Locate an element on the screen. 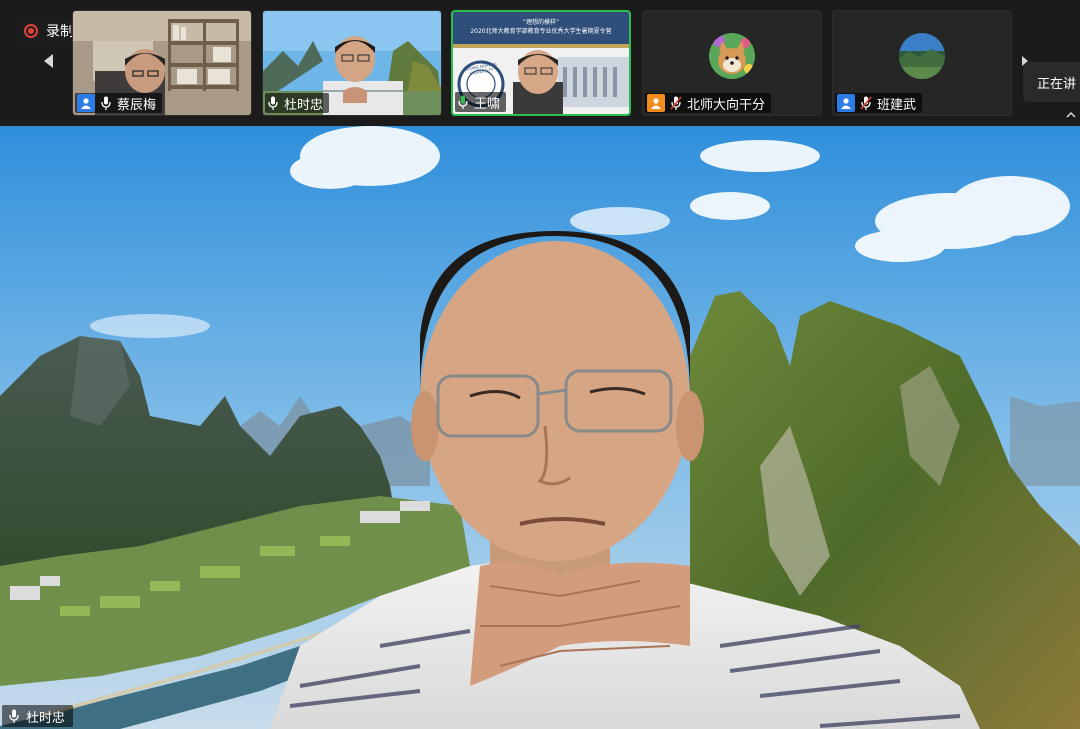 This screenshot has width=1080, height=729. speaking-indicator: 正在讲 is located at coordinates (1051, 82).